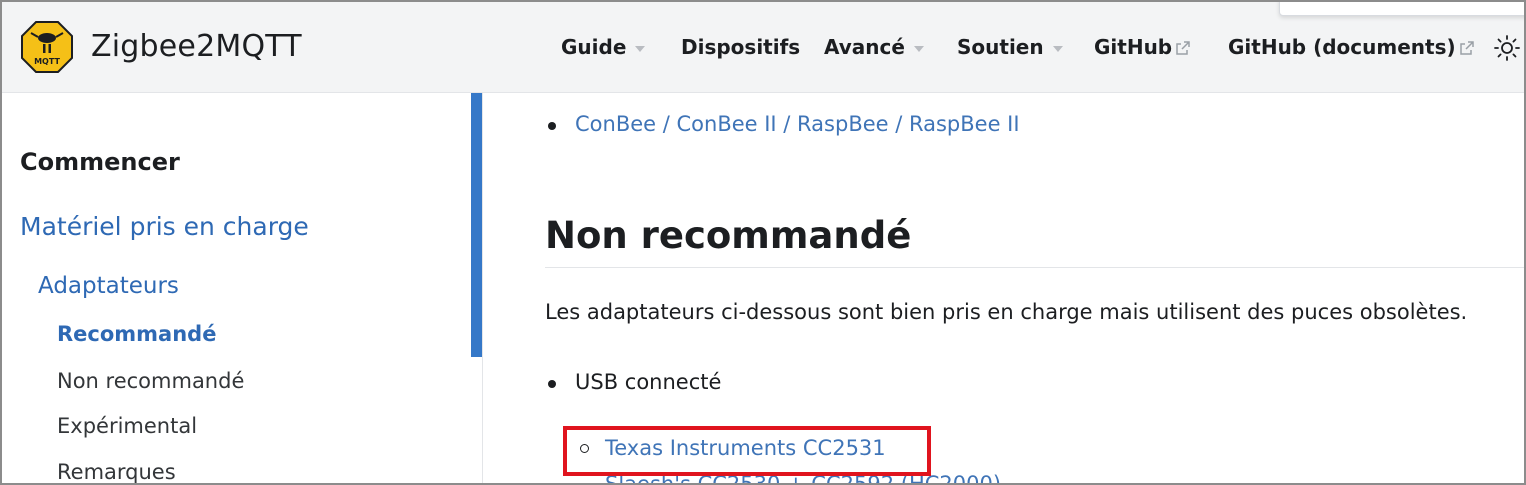 This screenshot has width=1526, height=485. What do you see at coordinates (164, 226) in the screenshot?
I see `sidebar-category-materiel: Matériel pris en charge` at bounding box center [164, 226].